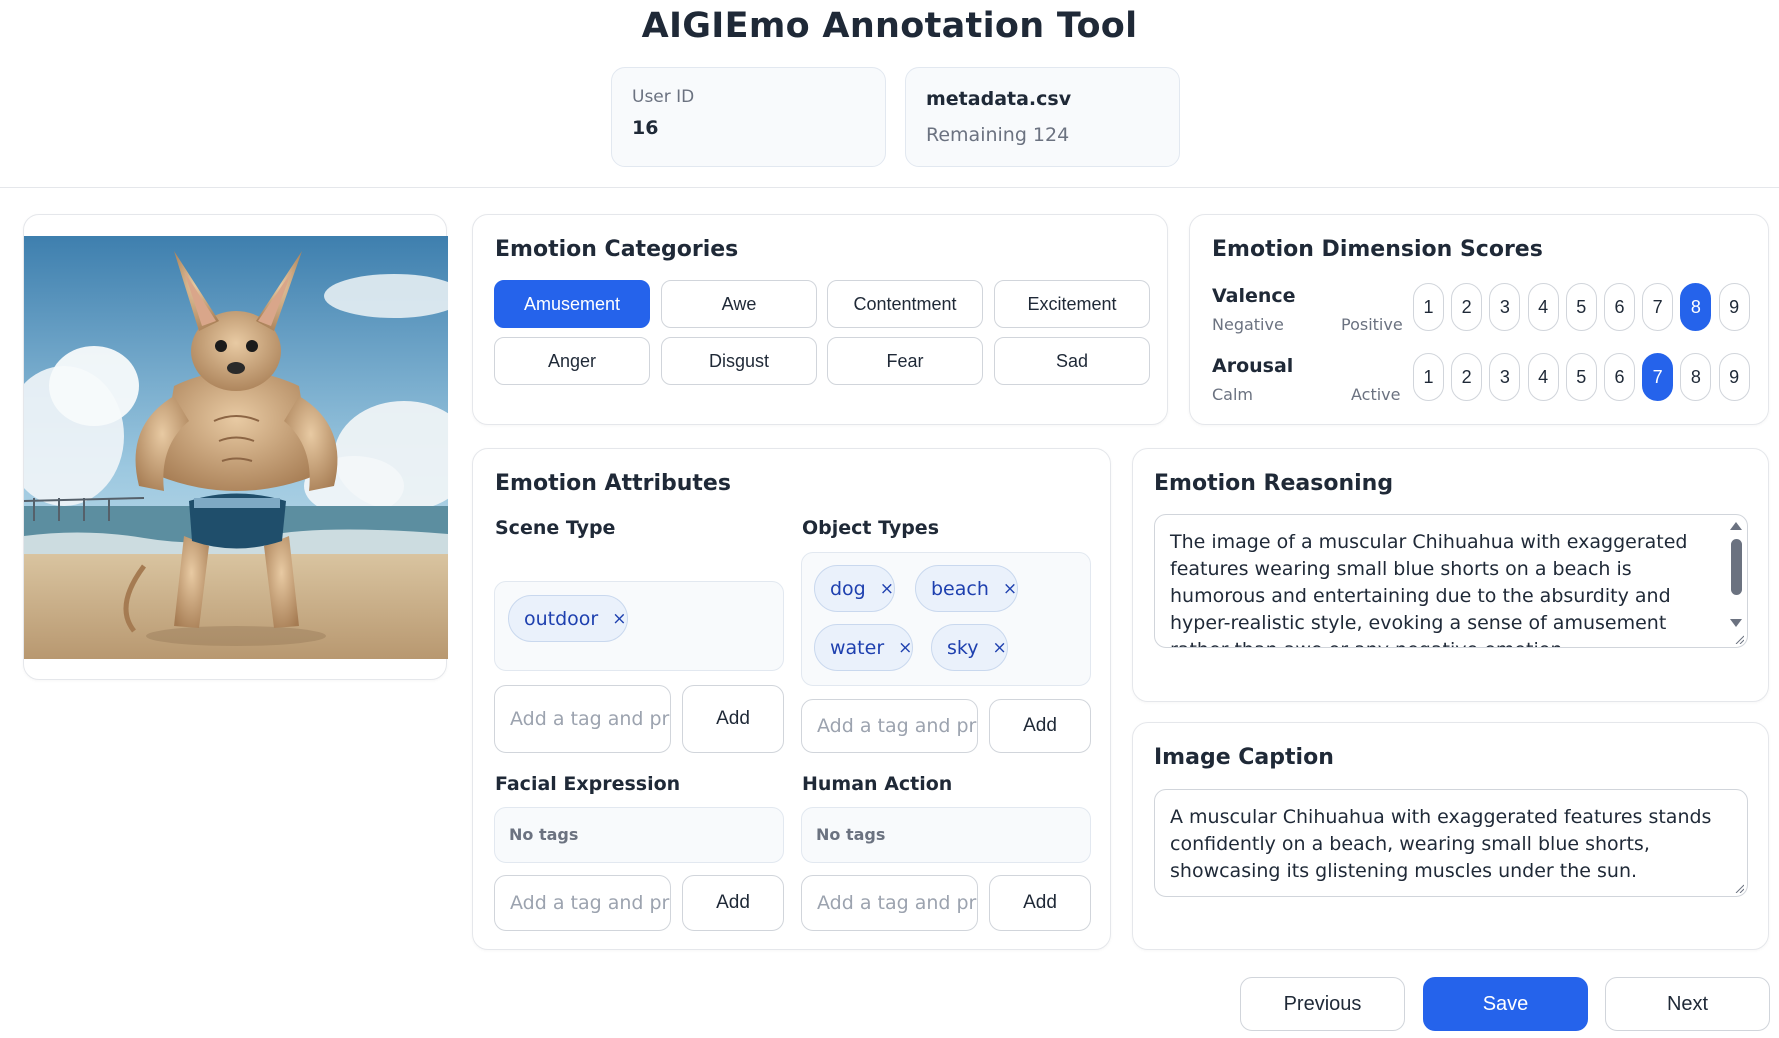  Describe the element at coordinates (1736, 623) in the screenshot. I see `scroll-down-arrow-icon` at that location.